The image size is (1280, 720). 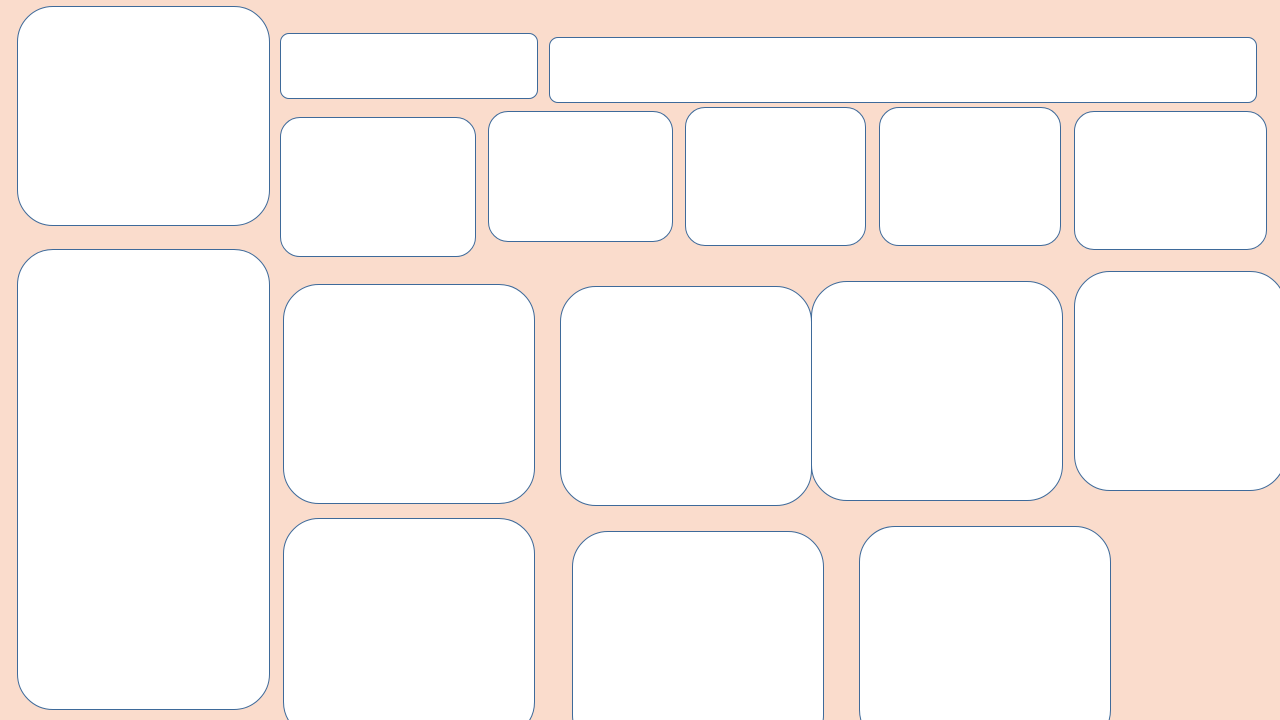 What do you see at coordinates (143, 116) in the screenshot?
I see `left-top-panel` at bounding box center [143, 116].